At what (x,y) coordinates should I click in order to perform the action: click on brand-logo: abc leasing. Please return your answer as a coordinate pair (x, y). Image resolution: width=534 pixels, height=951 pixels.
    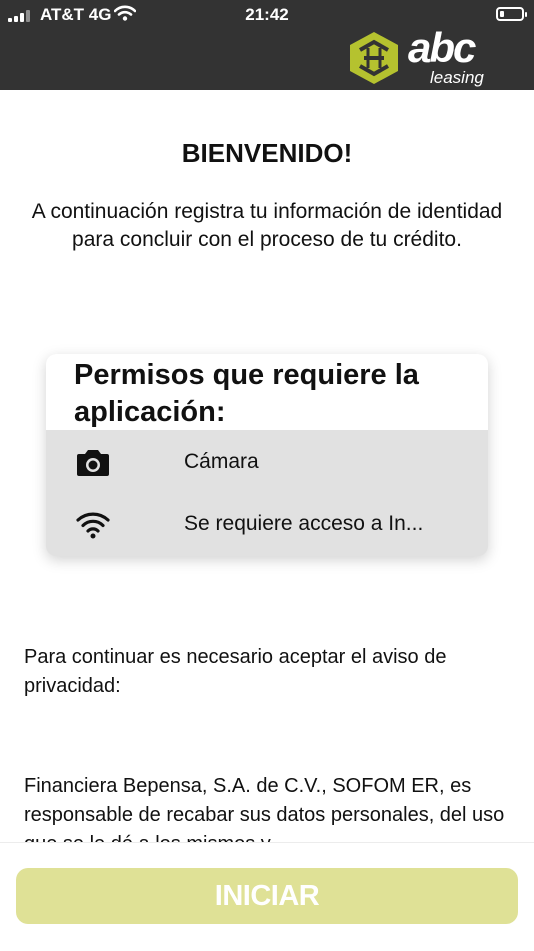
    Looking at the image, I should click on (423, 57).